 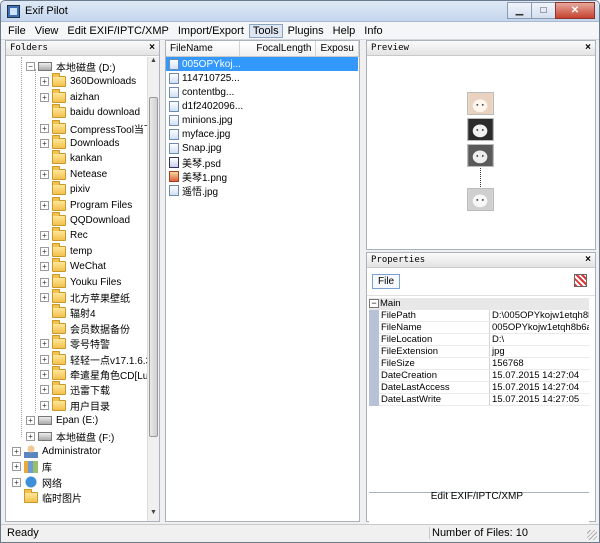 What do you see at coordinates (153, 515) in the screenshot?
I see `scroll-down-icon: ▼` at bounding box center [153, 515].